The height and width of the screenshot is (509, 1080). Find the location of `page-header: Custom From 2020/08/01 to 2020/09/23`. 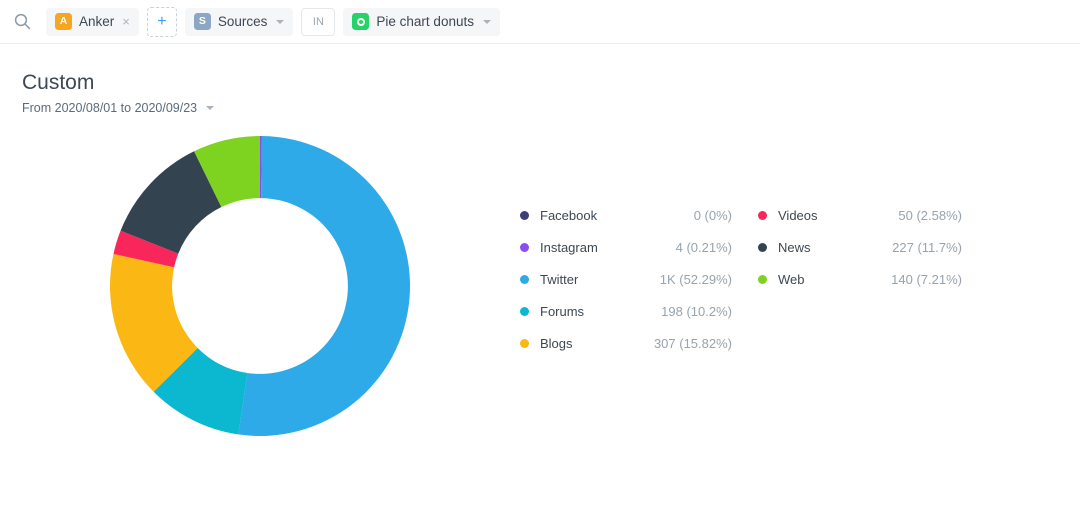

page-header: Custom From 2020/08/01 to 2020/09/23 is located at coordinates (540, 79).